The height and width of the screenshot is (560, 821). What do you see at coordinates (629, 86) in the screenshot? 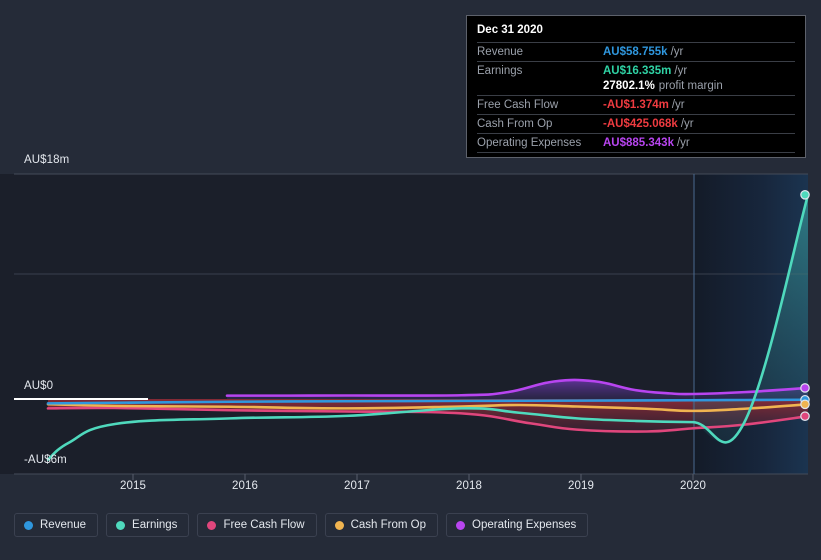
I see `tooltip-row-value: 27802.1%` at bounding box center [629, 86].